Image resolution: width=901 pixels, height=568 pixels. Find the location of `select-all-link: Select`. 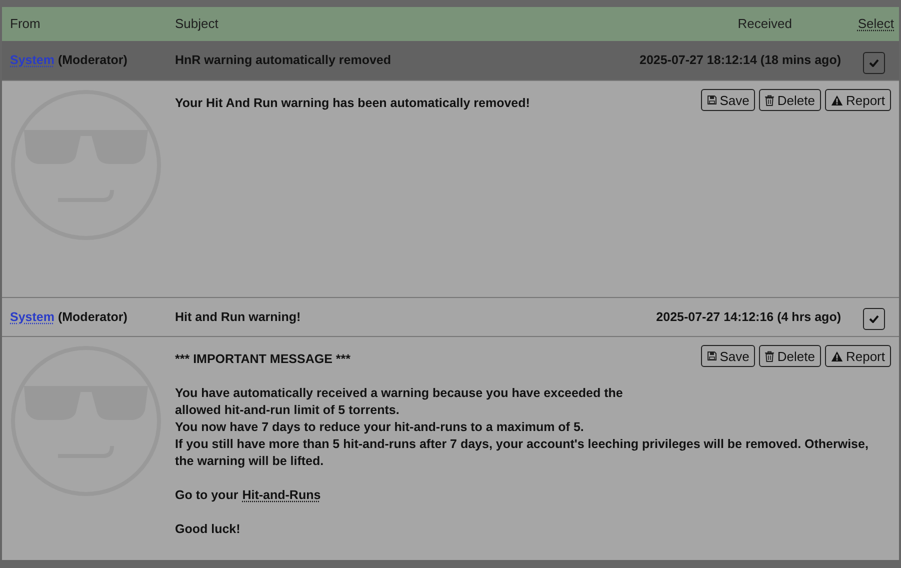

select-all-link: Select is located at coordinates (876, 24).